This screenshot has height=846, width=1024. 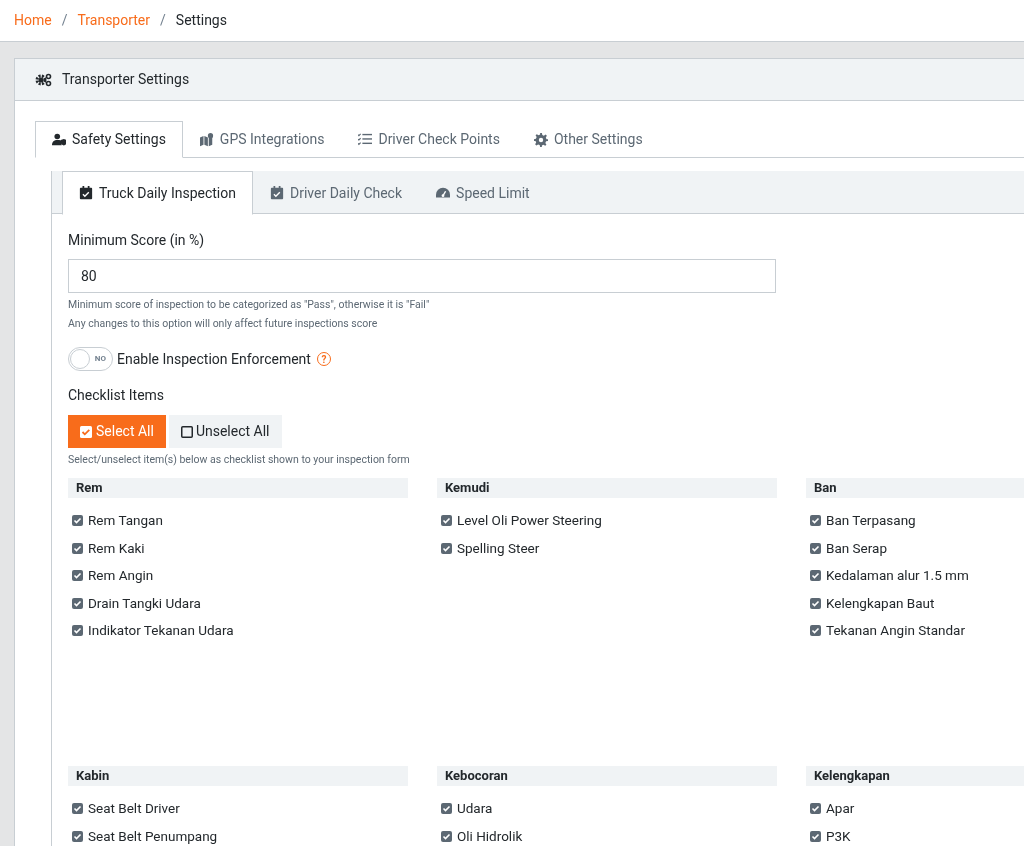 What do you see at coordinates (239, 460) in the screenshot?
I see `help-text: Select/unselect item(s) below as checklist shown to your inspection form` at bounding box center [239, 460].